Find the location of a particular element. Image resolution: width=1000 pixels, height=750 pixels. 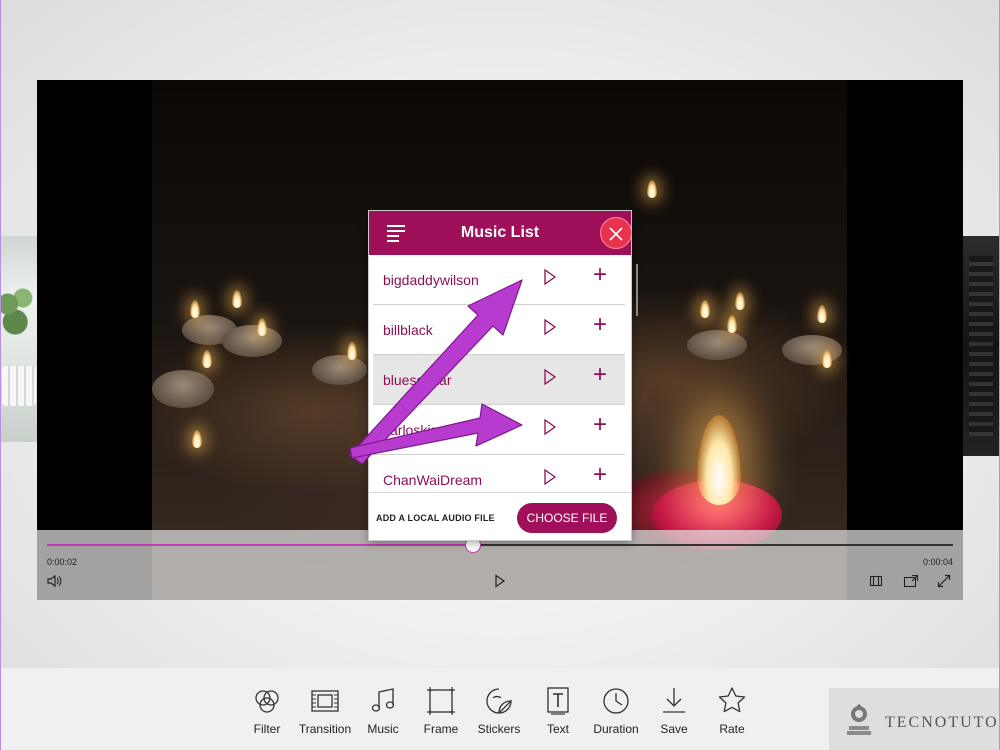

filter-button: Filter is located at coordinates (267, 714).